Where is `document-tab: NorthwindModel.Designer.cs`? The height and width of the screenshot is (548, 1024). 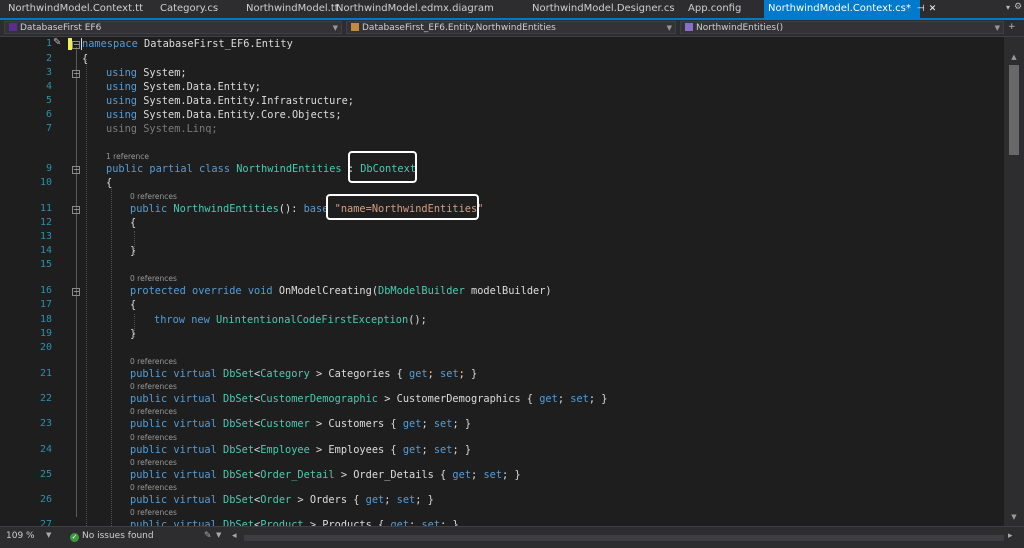
document-tab: NorthwindModel.Designer.cs is located at coordinates (603, 9).